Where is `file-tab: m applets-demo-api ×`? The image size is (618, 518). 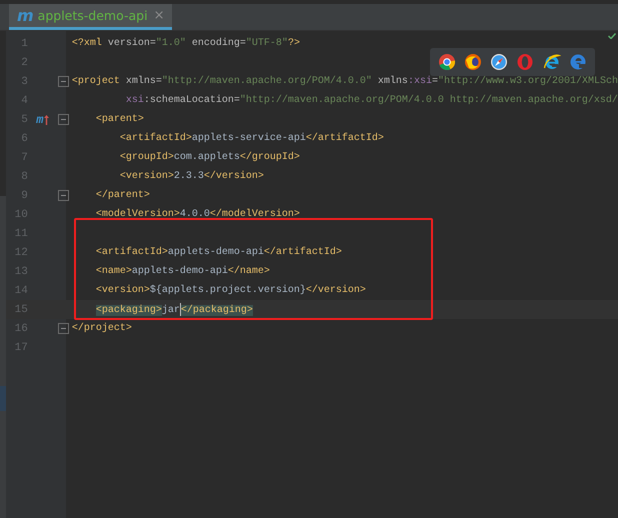
file-tab: m applets-demo-api × is located at coordinates (90, 17).